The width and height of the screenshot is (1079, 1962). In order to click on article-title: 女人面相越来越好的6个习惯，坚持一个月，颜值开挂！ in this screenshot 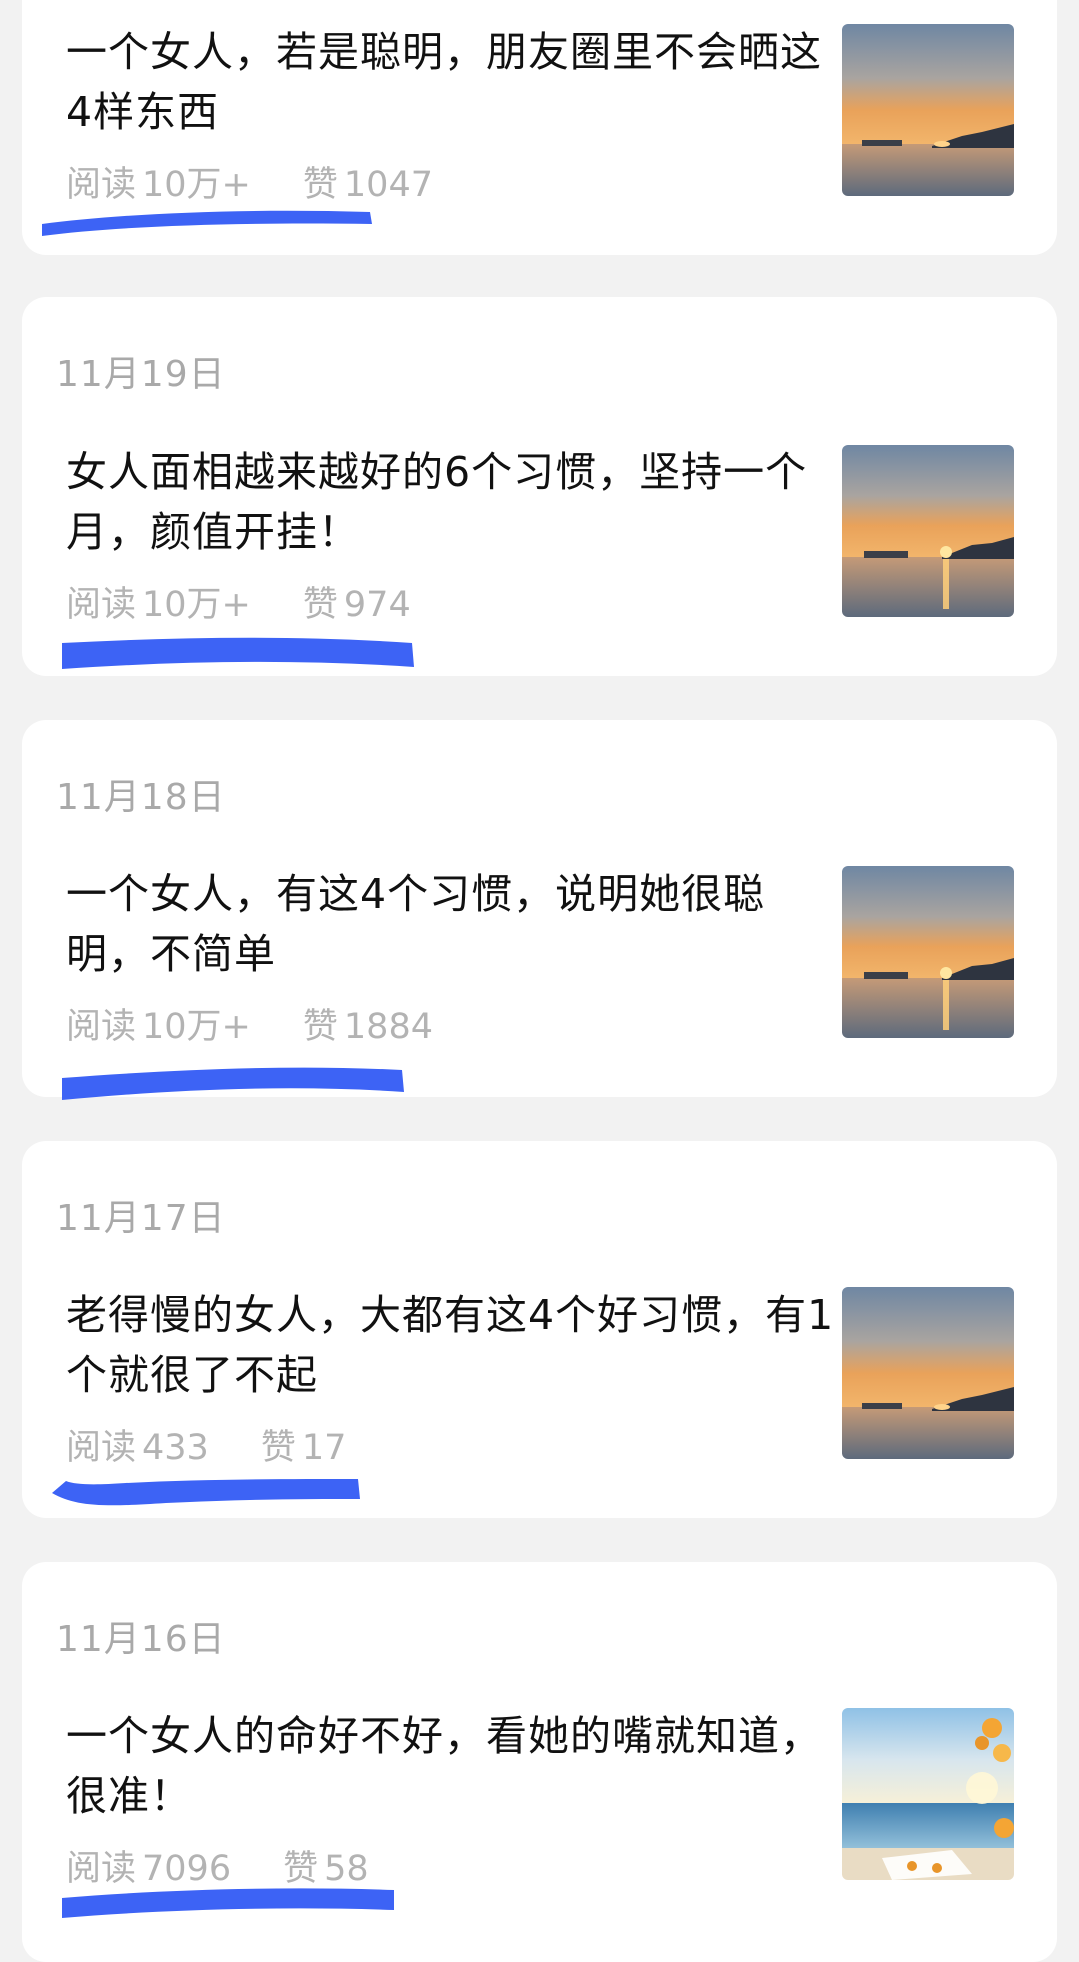, I will do `click(437, 502)`.